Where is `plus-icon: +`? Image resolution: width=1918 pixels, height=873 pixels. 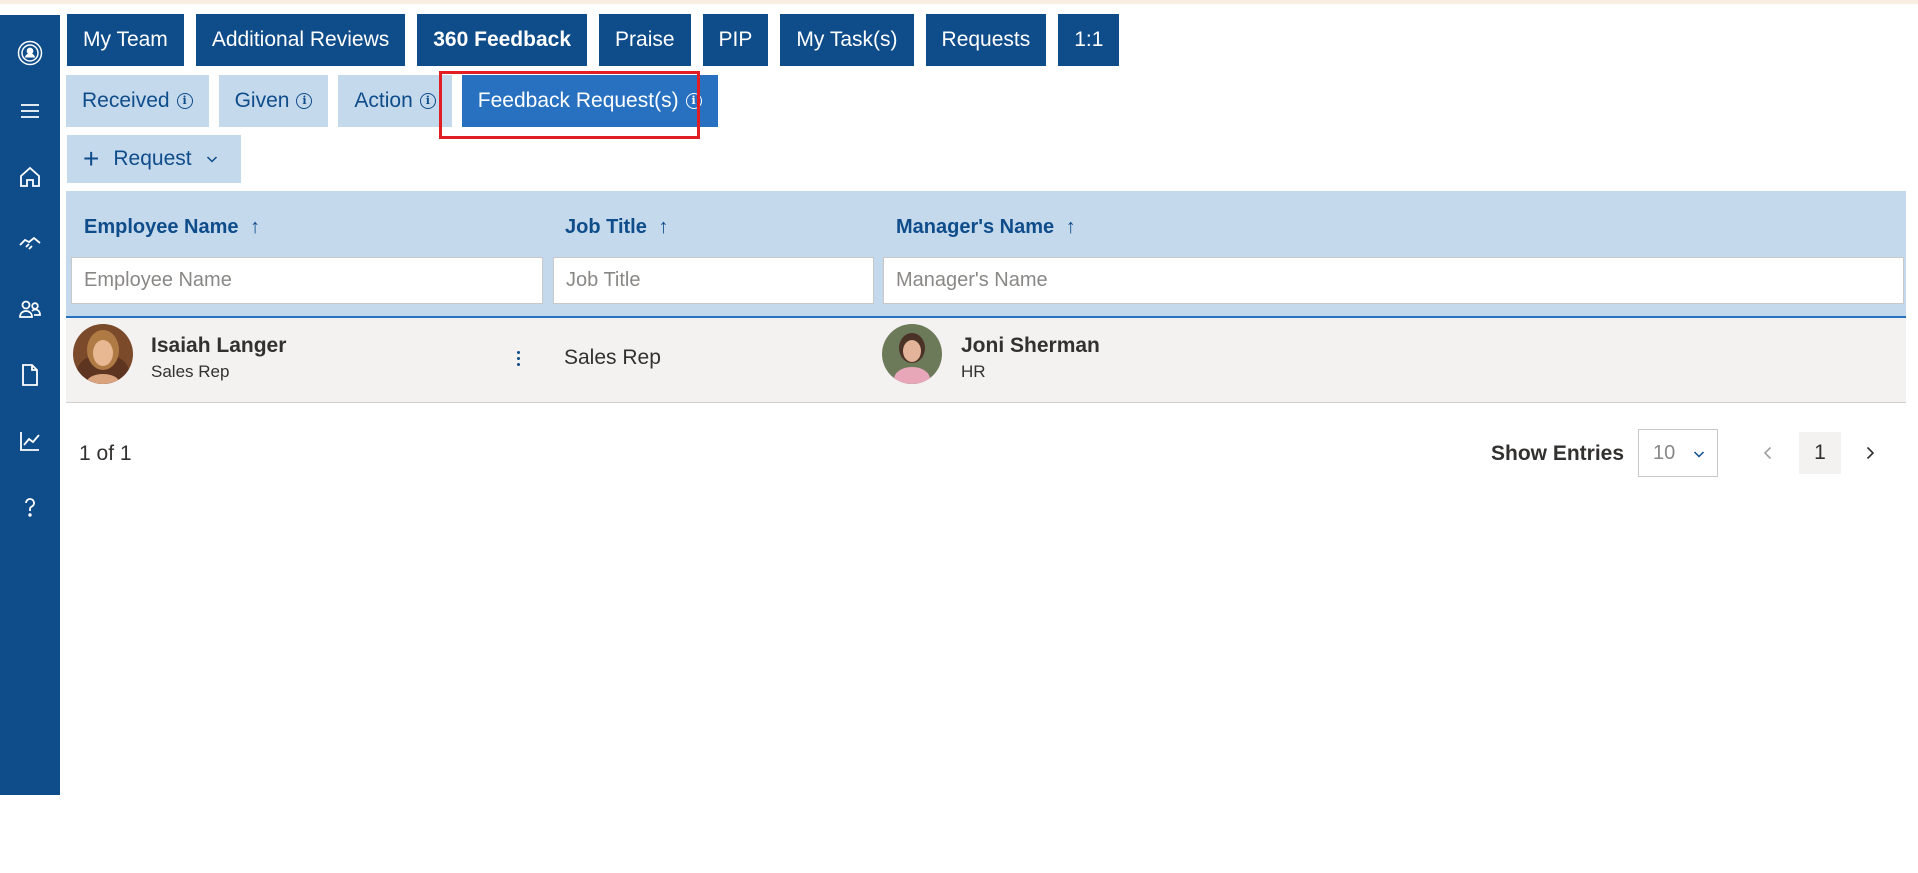 plus-icon: + is located at coordinates (91, 158).